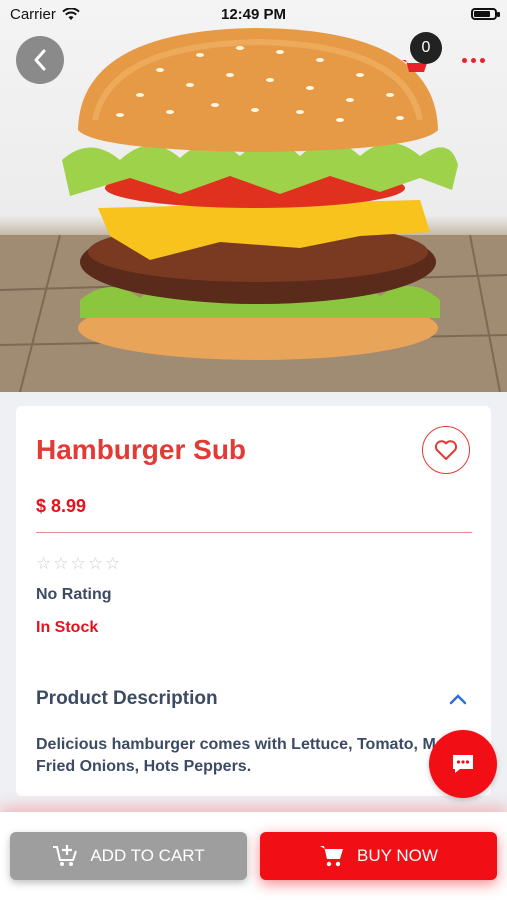  Describe the element at coordinates (397, 855) in the screenshot. I see `buy-now-label: BUY NOW` at that location.